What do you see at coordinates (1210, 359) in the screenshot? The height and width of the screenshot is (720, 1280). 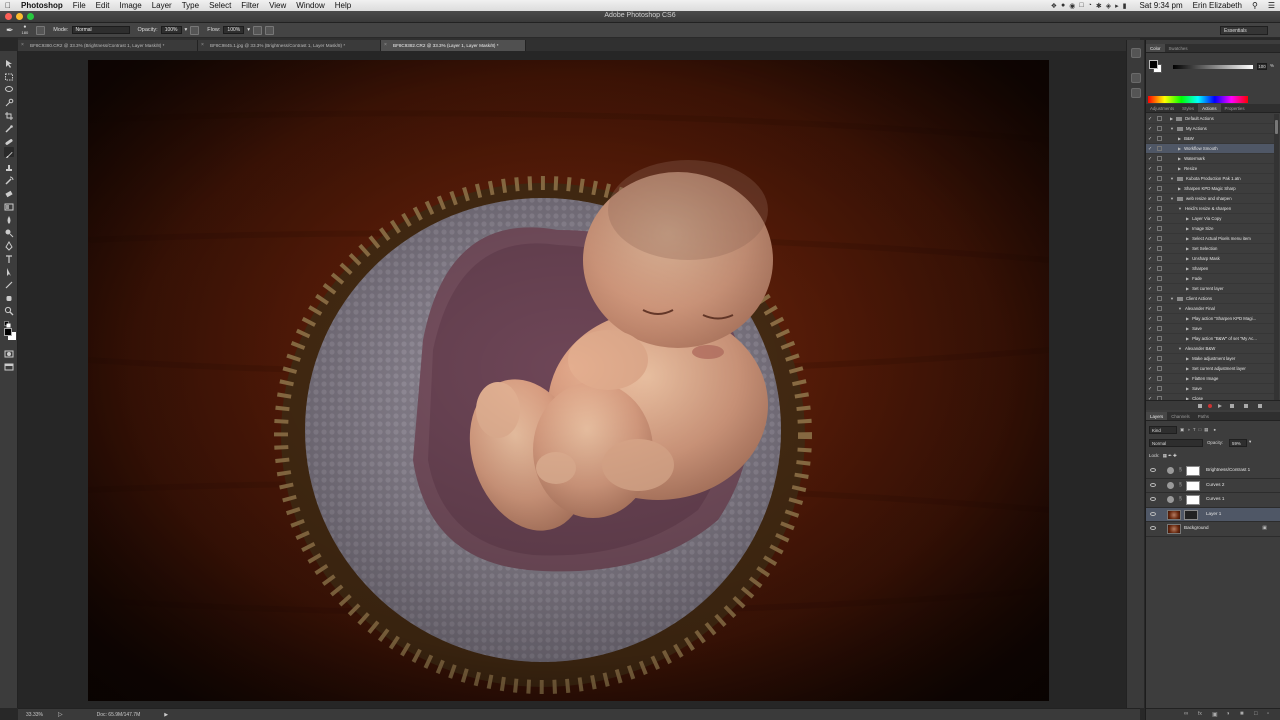 I see `action-item: ✓ ▶ Make adjustment layer` at bounding box center [1210, 359].